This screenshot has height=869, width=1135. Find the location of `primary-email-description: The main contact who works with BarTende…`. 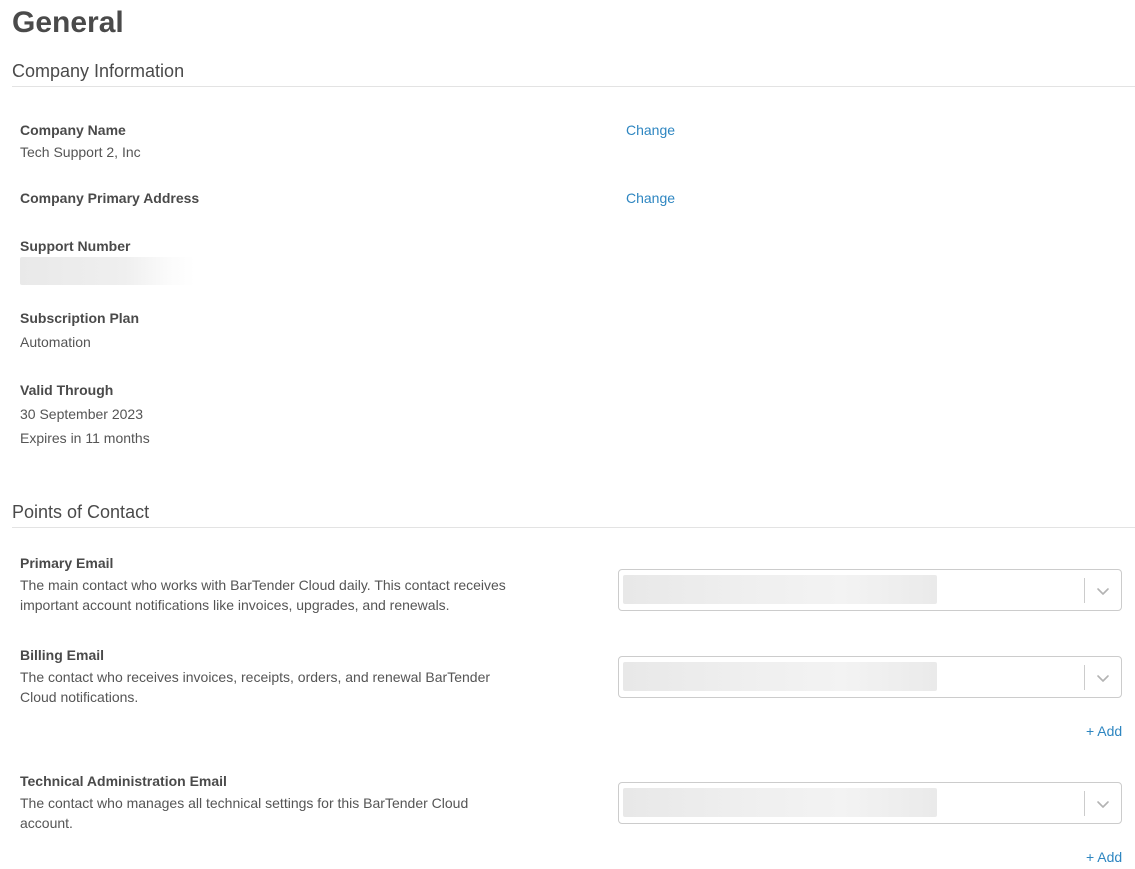

primary-email-description: The main contact who works with BarTende… is located at coordinates (263, 595).